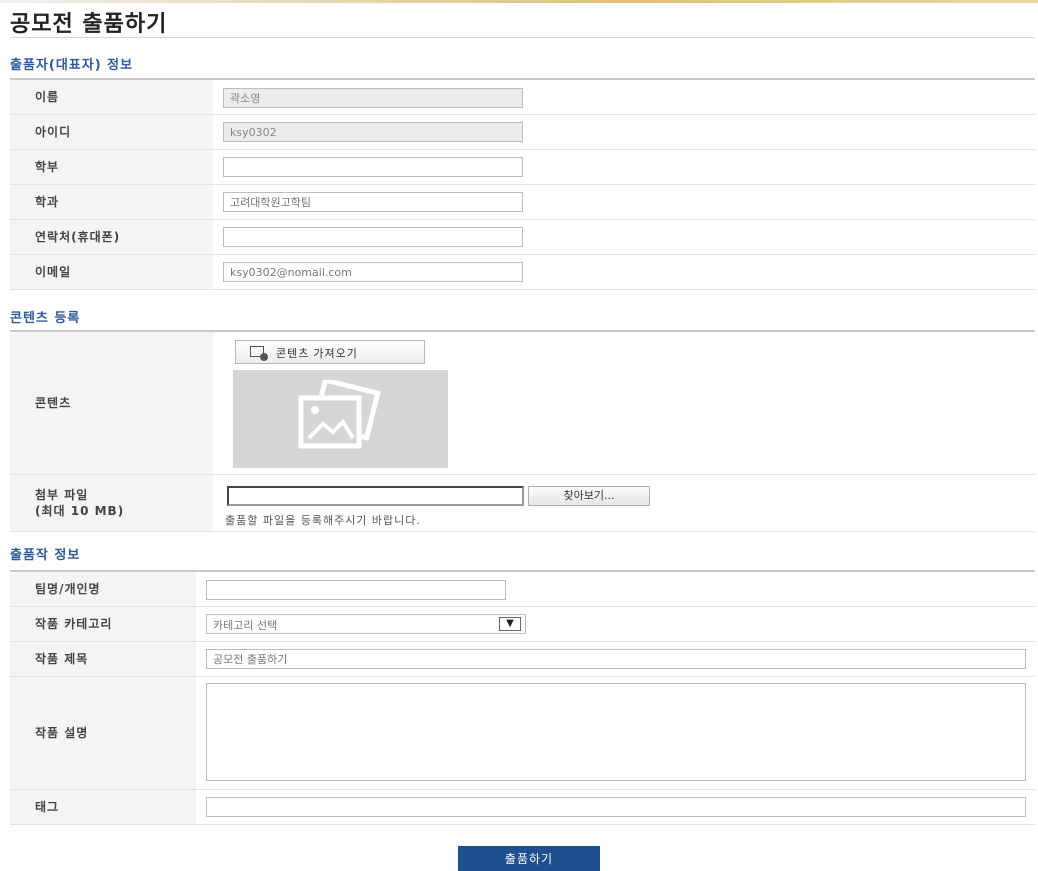 Image resolution: width=1038 pixels, height=871 pixels. I want to click on import-image-icon, so click(259, 353).